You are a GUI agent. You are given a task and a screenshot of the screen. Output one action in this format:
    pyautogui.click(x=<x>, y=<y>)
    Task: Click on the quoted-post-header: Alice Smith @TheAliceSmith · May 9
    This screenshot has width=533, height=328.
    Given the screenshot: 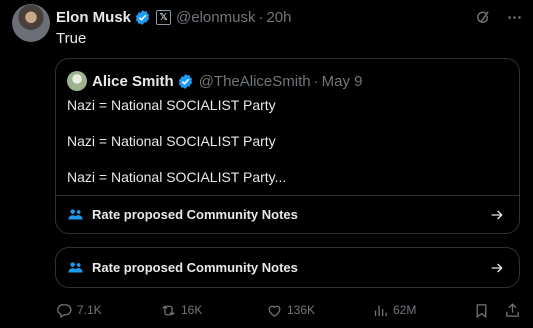 What is the action you would take?
    pyautogui.click(x=214, y=81)
    